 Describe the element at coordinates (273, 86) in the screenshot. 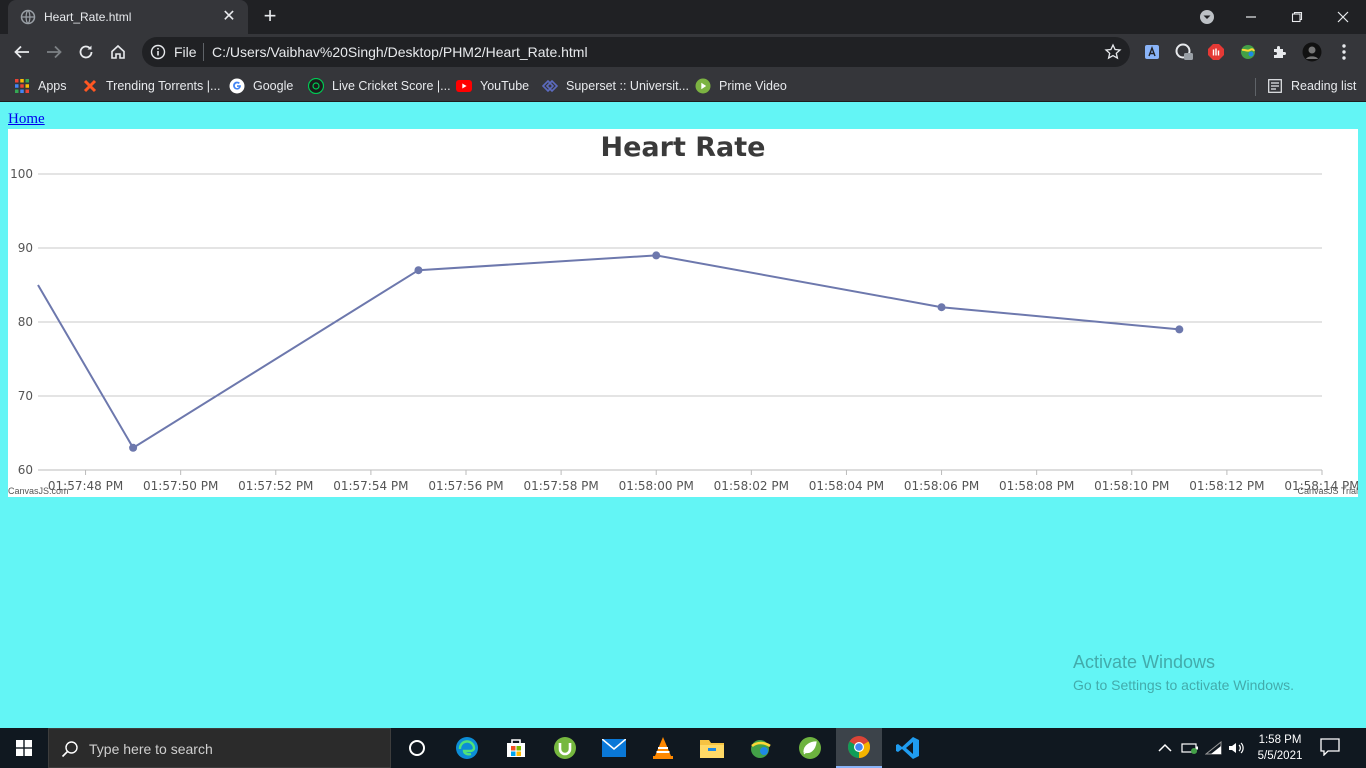

I see `bookmark-label: Google` at that location.